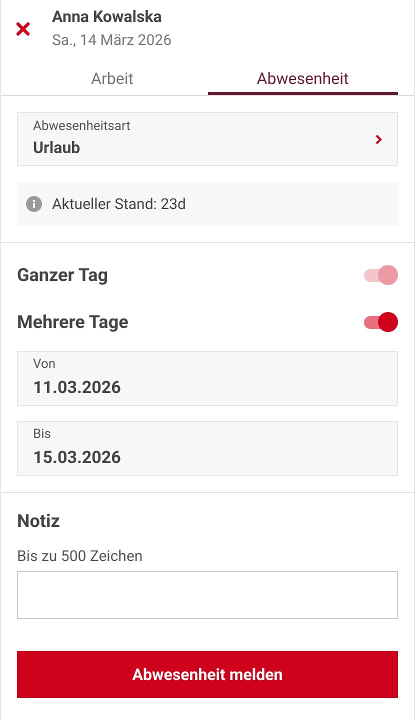 The width and height of the screenshot is (415, 720). Describe the element at coordinates (207, 139) in the screenshot. I see `absence-type-select: Abwesenheitsart Urlaub` at that location.